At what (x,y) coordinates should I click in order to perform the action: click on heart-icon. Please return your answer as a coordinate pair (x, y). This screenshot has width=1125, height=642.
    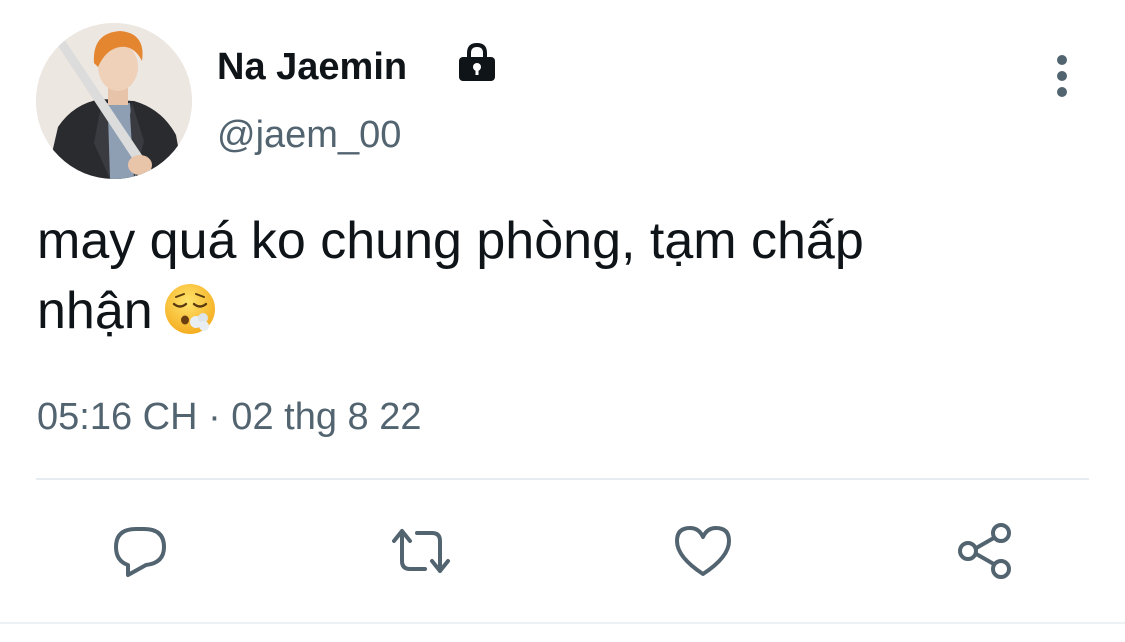
    Looking at the image, I should click on (703, 551).